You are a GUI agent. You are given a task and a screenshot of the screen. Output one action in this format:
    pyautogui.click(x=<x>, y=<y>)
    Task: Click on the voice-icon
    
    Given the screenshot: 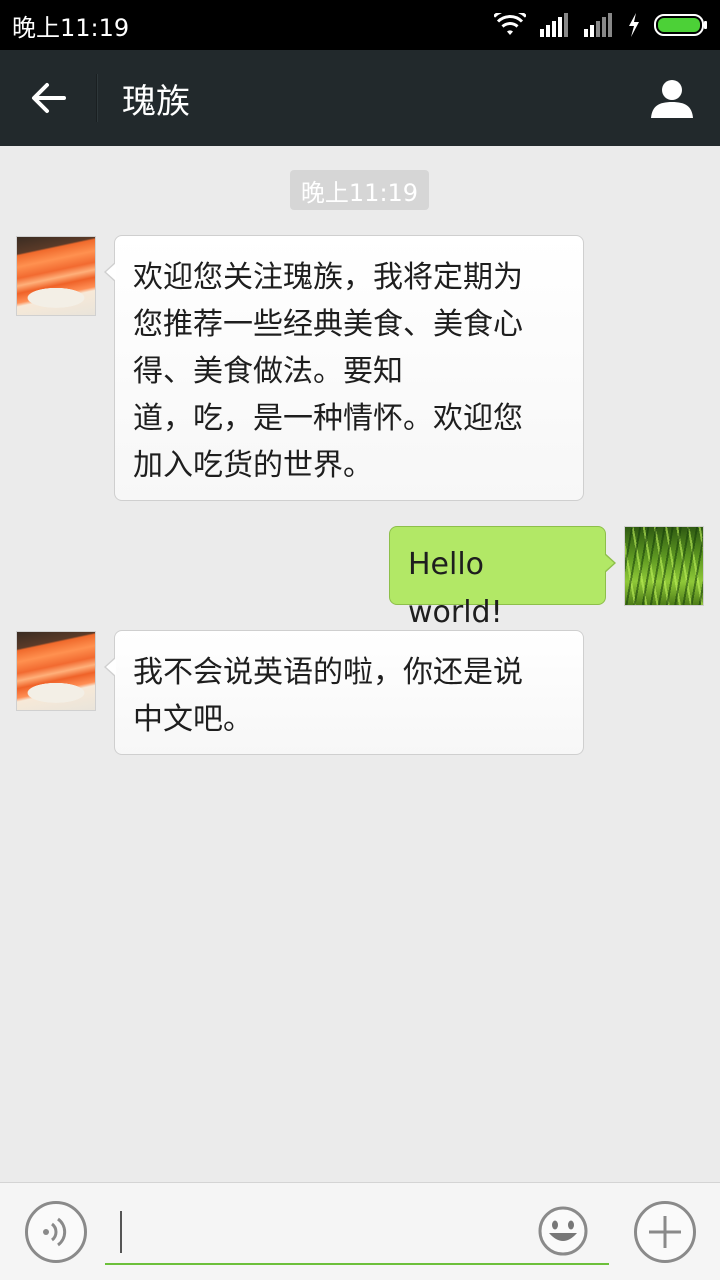 What is the action you would take?
    pyautogui.click(x=55, y=1232)
    